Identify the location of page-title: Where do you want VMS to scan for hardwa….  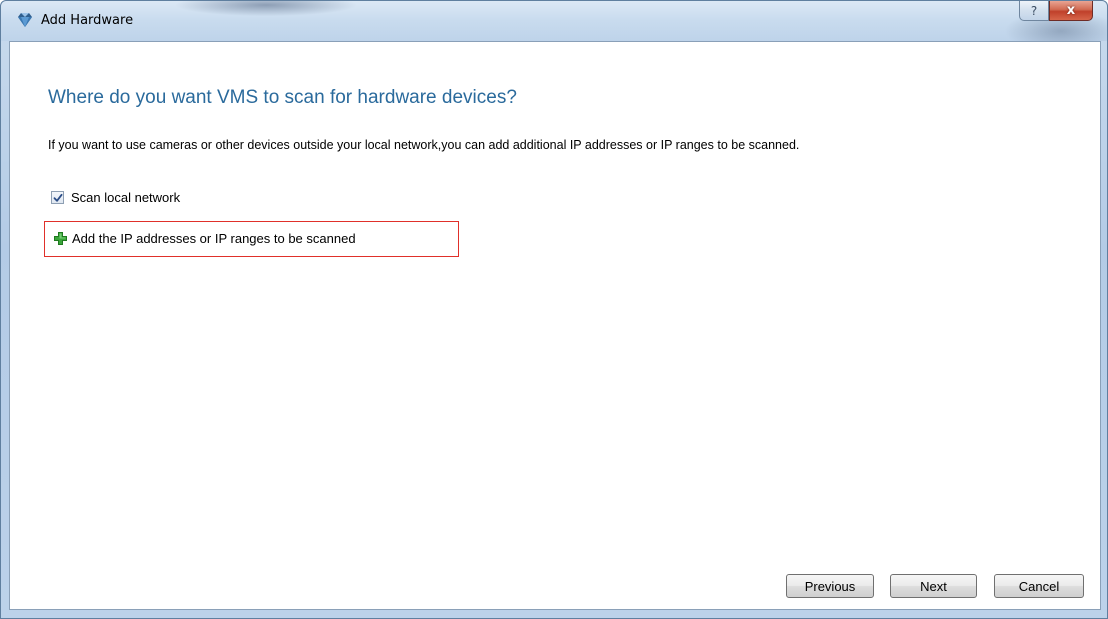
(282, 97).